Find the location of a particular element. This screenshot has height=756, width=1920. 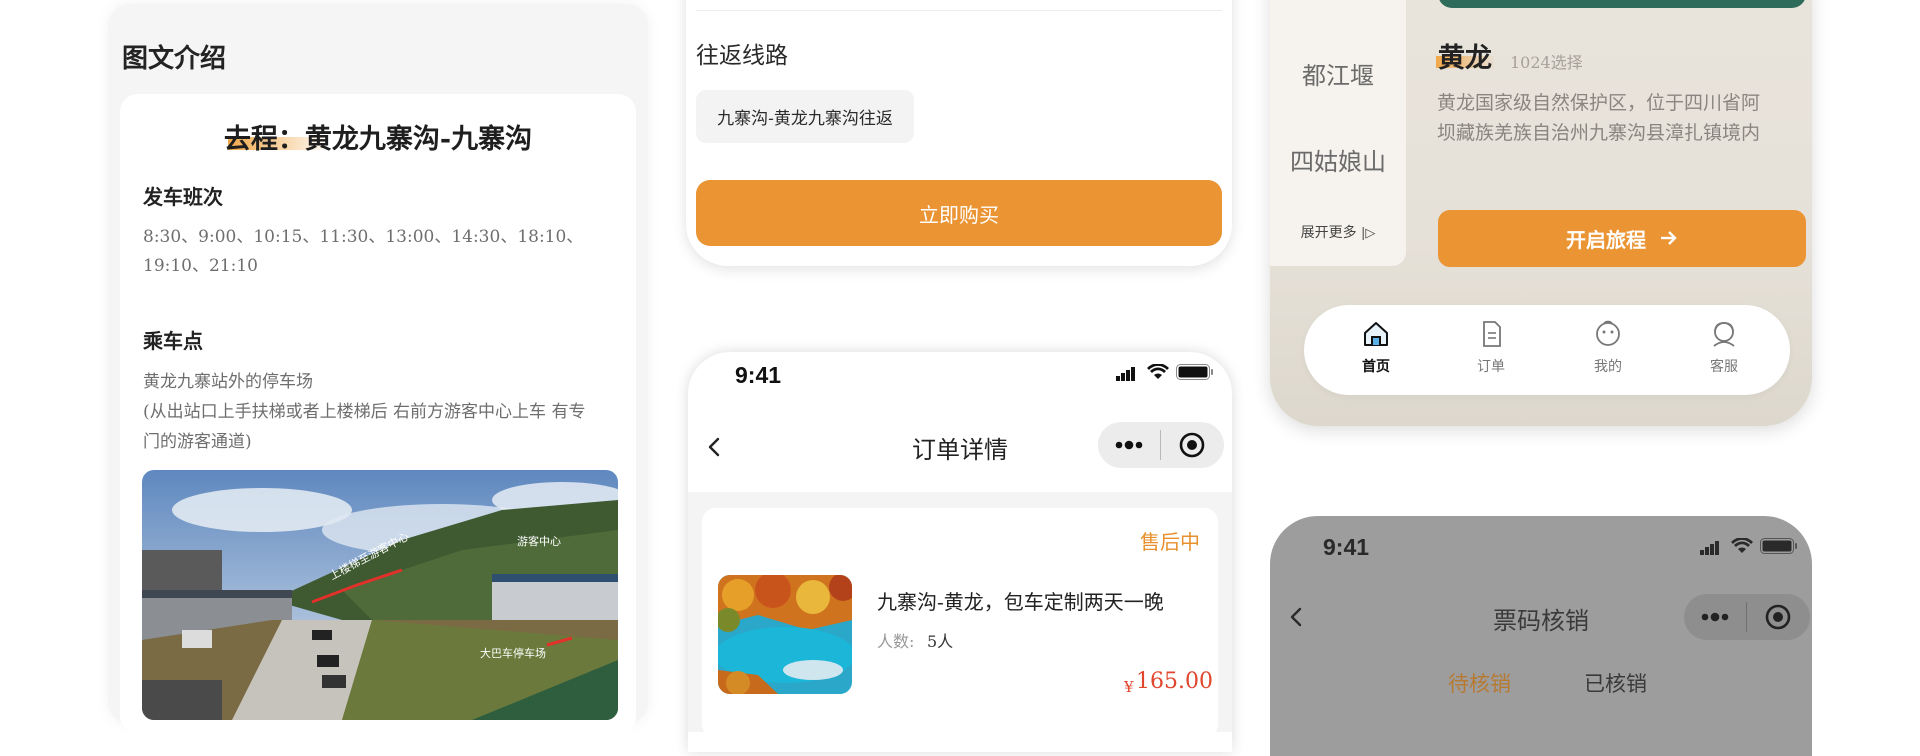

status-time-2: 9:41 is located at coordinates (1346, 547).